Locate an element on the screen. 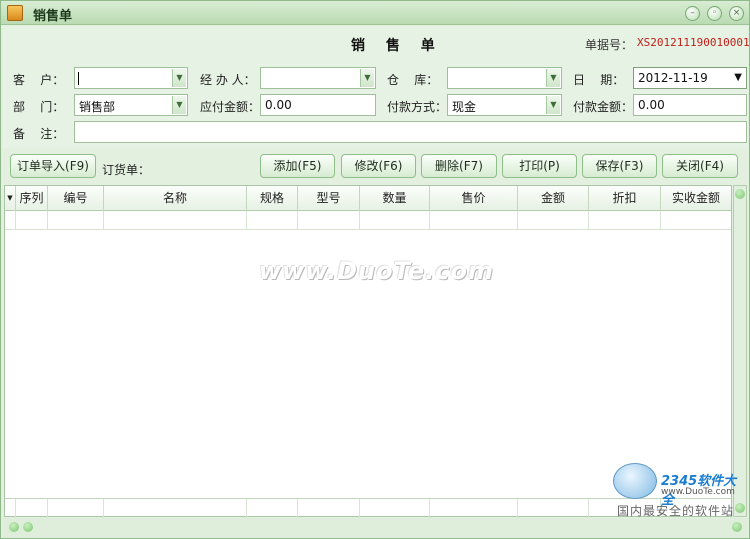 Image resolution: width=750 pixels, height=539 pixels. handler-select: ▼ is located at coordinates (318, 78).